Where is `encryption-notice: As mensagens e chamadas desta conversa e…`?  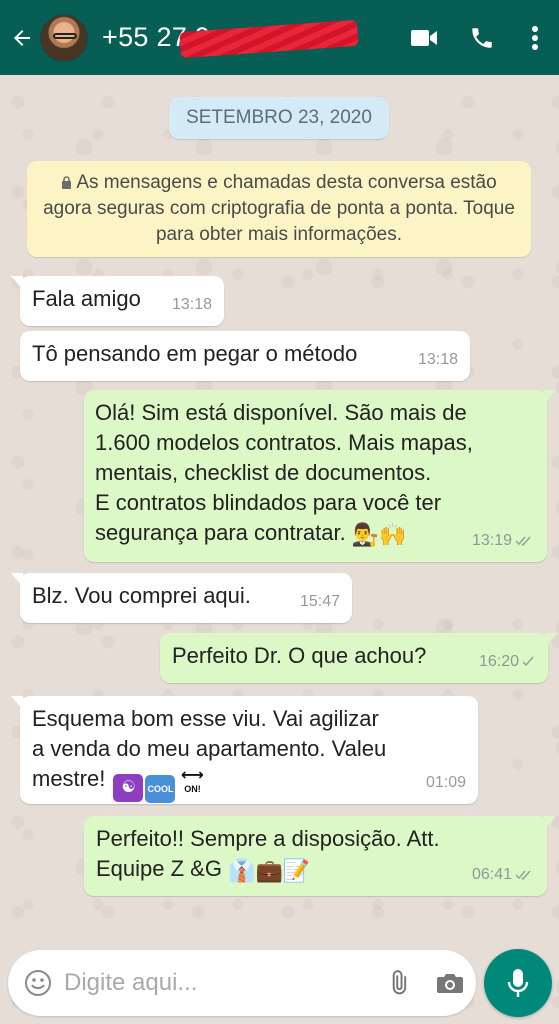 encryption-notice: As mensagens e chamadas desta conversa e… is located at coordinates (279, 209).